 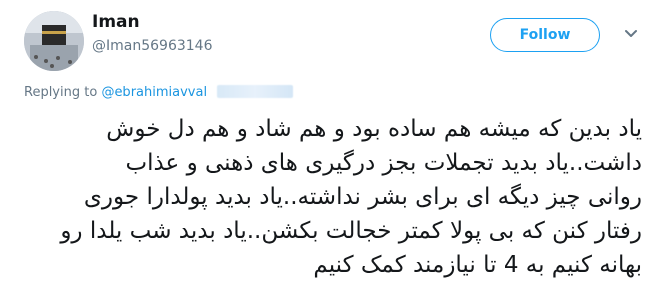 What do you see at coordinates (631, 34) in the screenshot?
I see `chevron-down-icon` at bounding box center [631, 34].